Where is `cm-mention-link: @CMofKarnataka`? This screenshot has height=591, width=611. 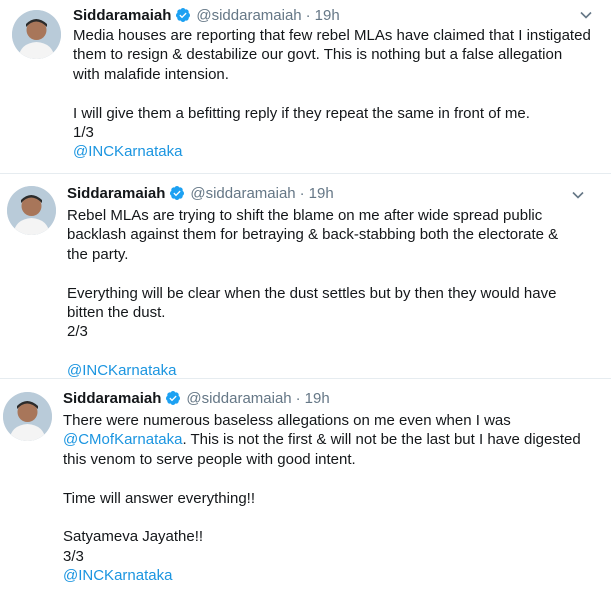
cm-mention-link: @CMofKarnataka is located at coordinates (122, 439).